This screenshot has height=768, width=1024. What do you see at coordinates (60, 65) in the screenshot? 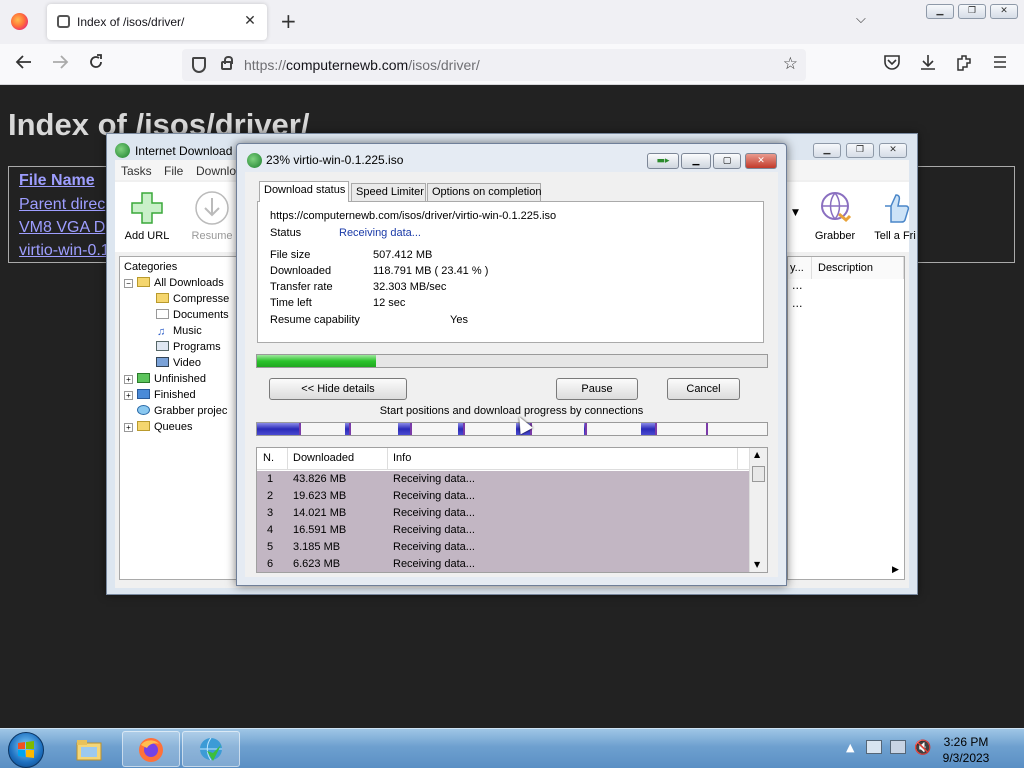
I see `forward-arrow-icon` at bounding box center [60, 65].